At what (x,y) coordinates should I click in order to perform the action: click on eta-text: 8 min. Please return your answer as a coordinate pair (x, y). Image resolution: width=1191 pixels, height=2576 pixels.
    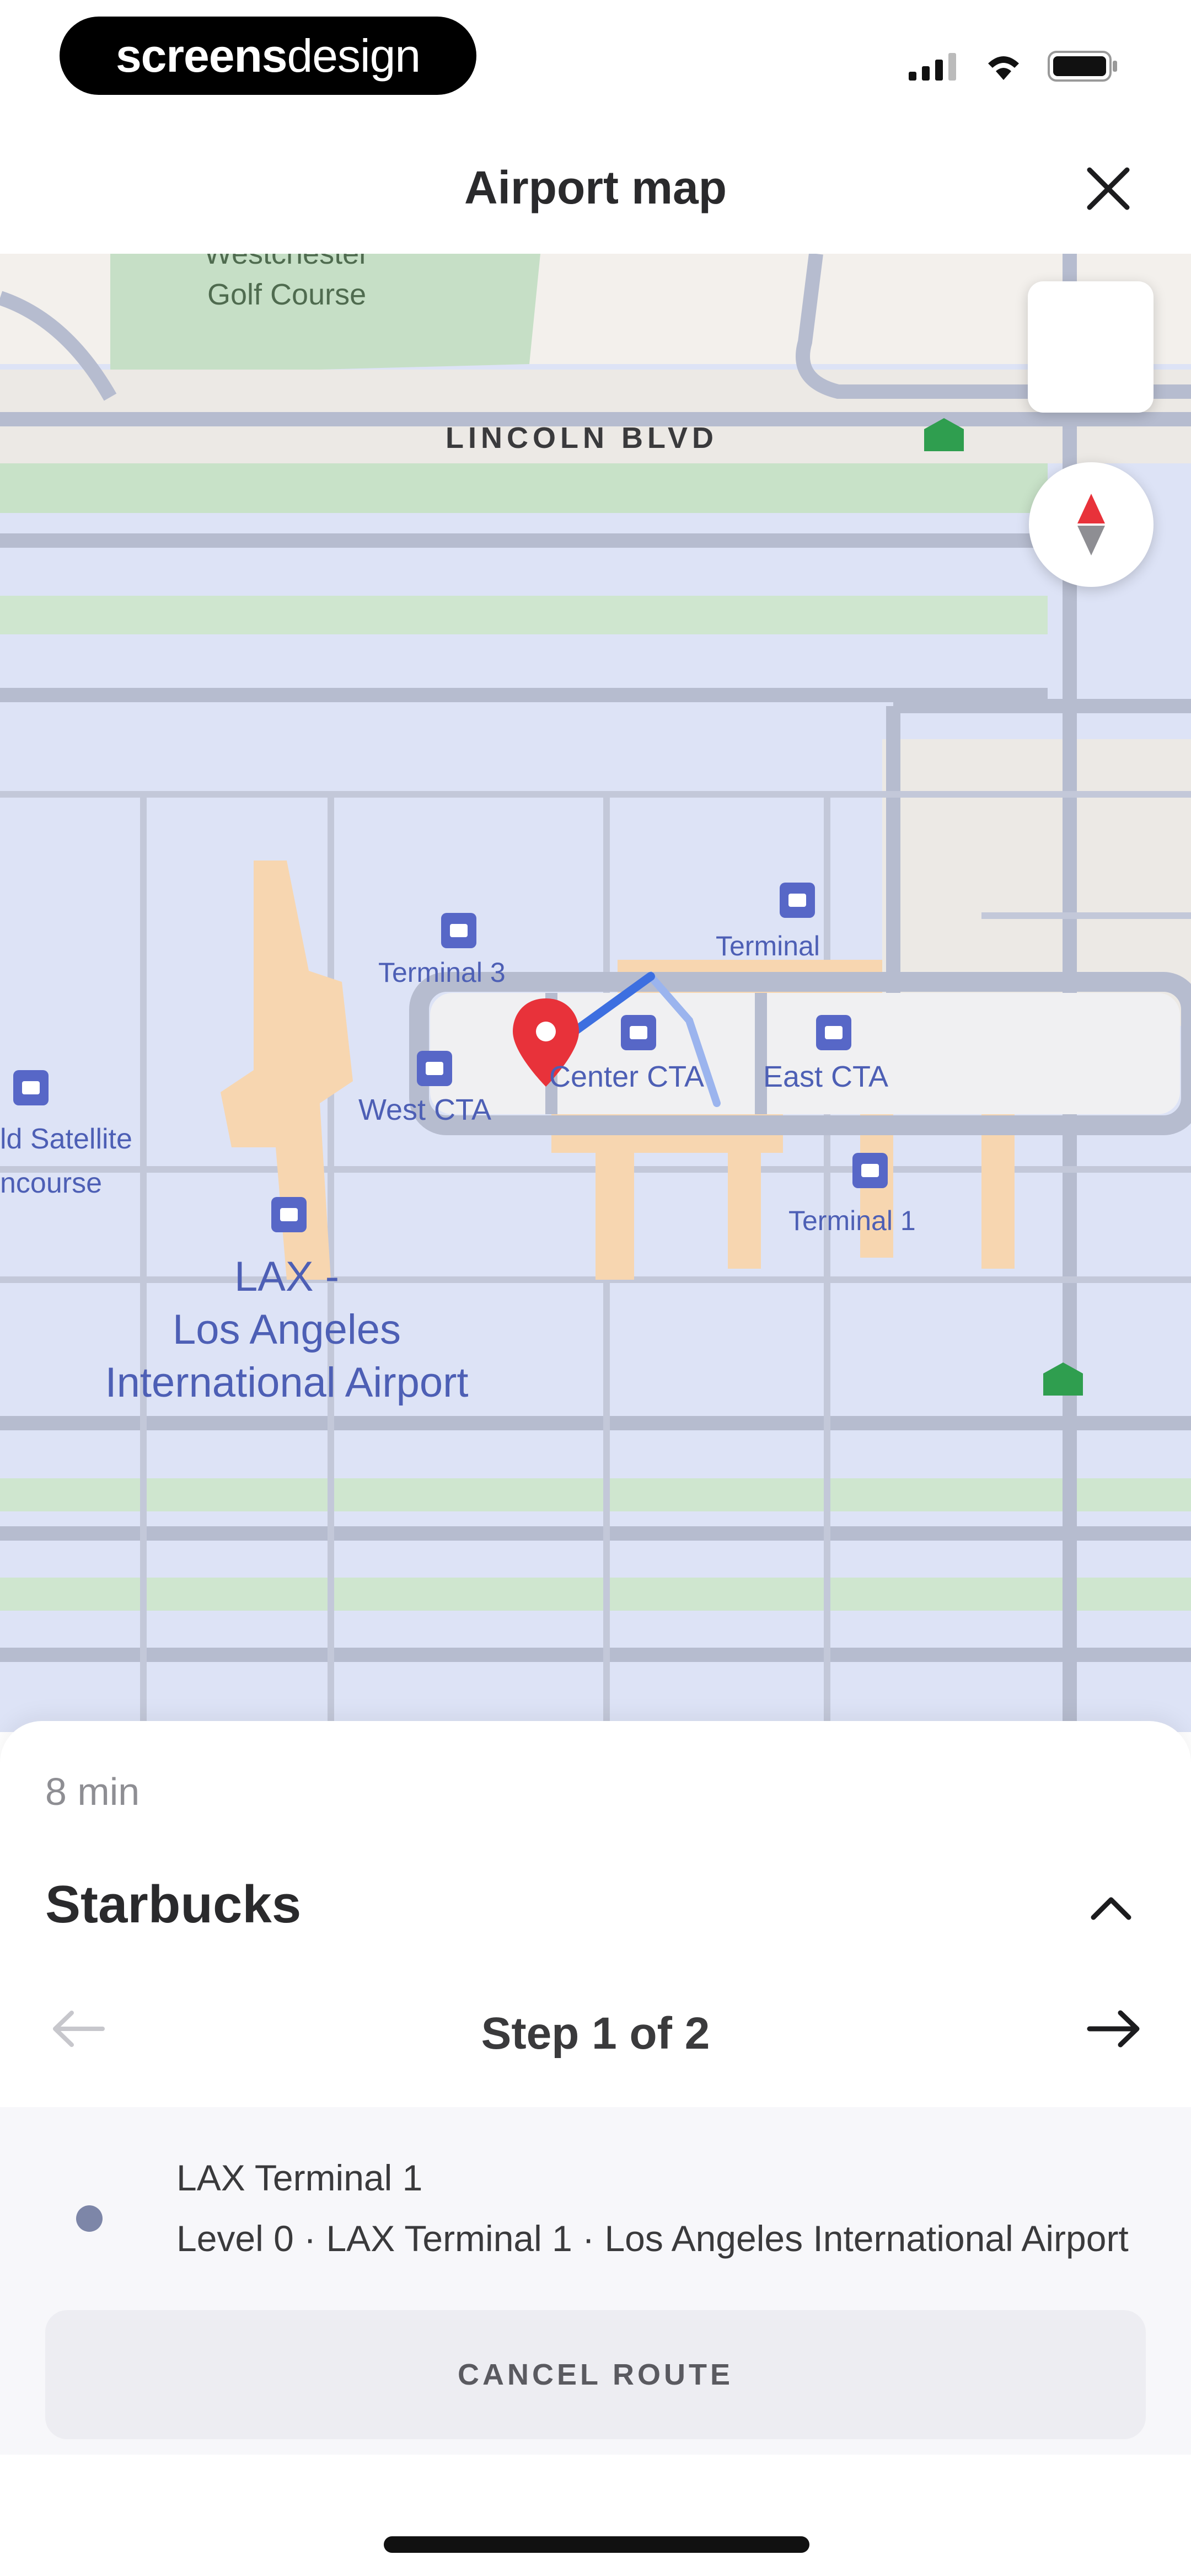
    Looking at the image, I should click on (92, 1791).